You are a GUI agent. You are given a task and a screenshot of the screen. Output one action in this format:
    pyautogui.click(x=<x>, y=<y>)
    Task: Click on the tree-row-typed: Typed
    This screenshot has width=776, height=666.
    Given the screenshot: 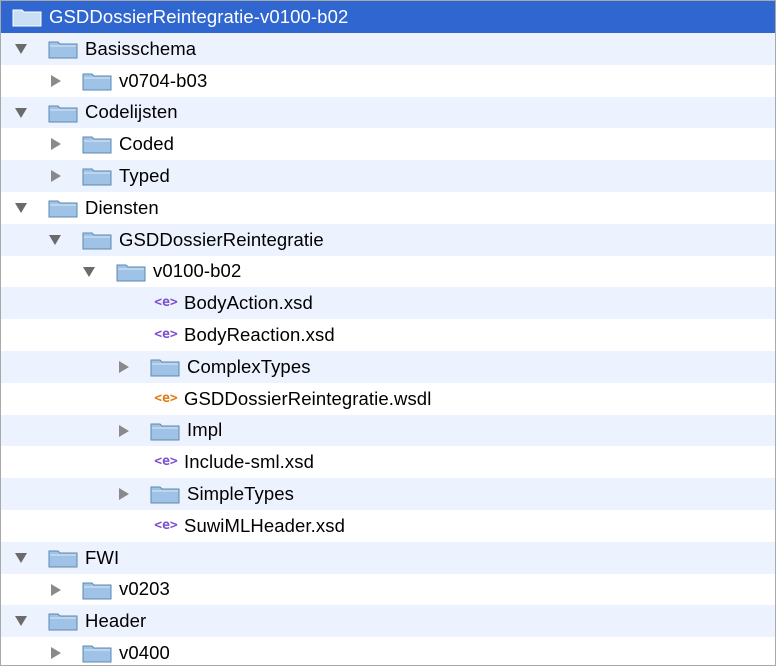 What is the action you would take?
    pyautogui.click(x=388, y=176)
    